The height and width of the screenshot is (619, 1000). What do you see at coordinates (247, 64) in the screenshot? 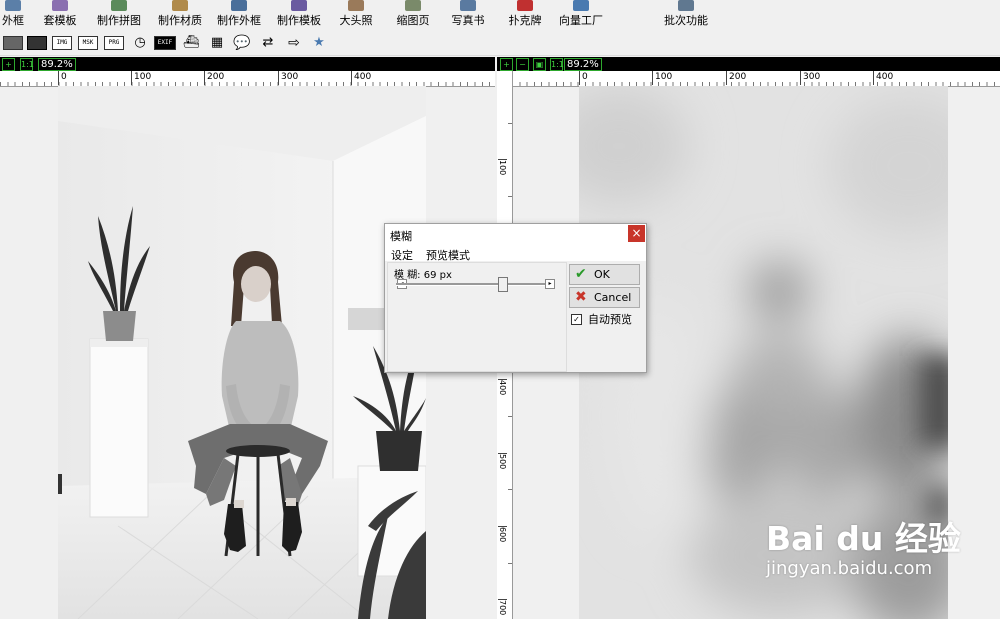
I see `left-view-status-bar: + 1:1 89.2%` at bounding box center [247, 64].